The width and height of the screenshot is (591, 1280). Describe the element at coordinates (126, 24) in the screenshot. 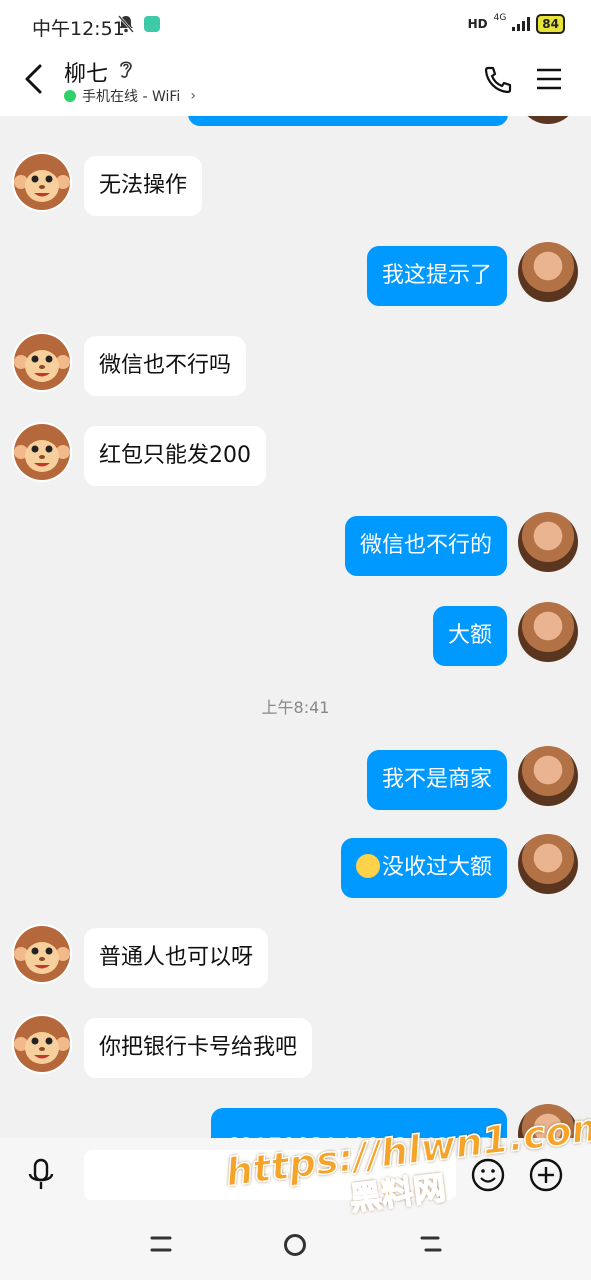

I see `bell-muted-icon` at that location.